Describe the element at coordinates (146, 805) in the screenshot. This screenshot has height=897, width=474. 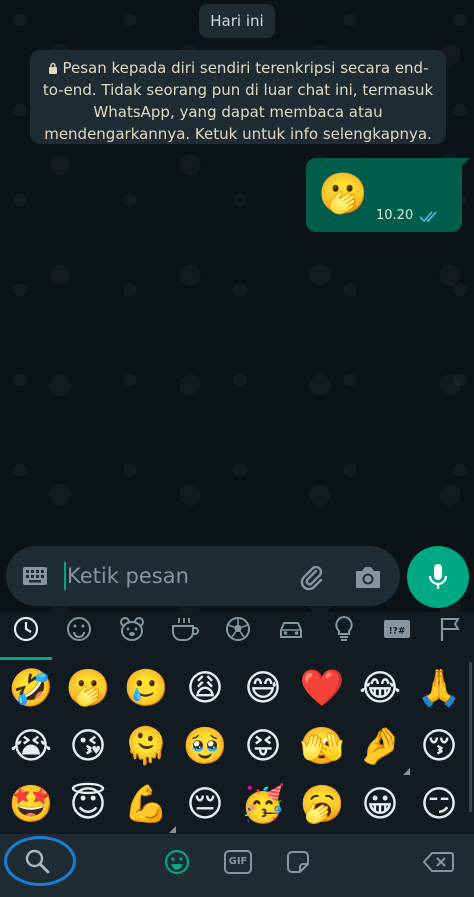
I see `emoji-cell: 💪` at that location.